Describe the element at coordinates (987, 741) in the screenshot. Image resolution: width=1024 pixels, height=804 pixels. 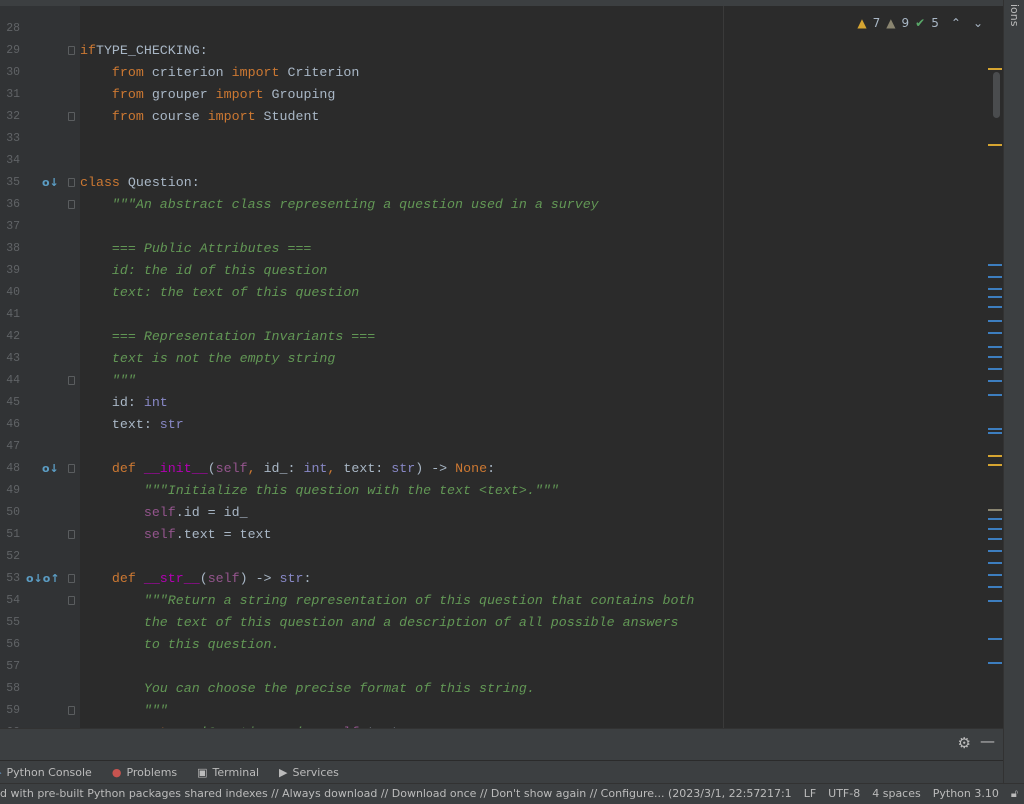
I see `minimize-icon: —` at that location.